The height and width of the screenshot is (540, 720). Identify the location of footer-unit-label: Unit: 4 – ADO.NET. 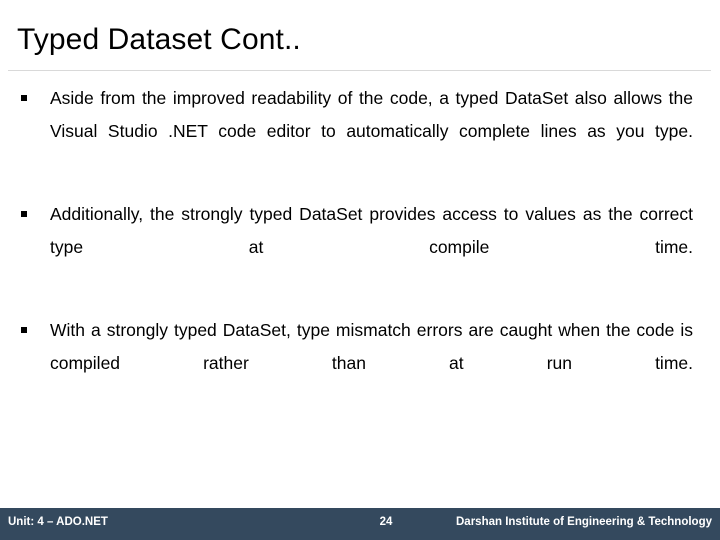
(58, 522).